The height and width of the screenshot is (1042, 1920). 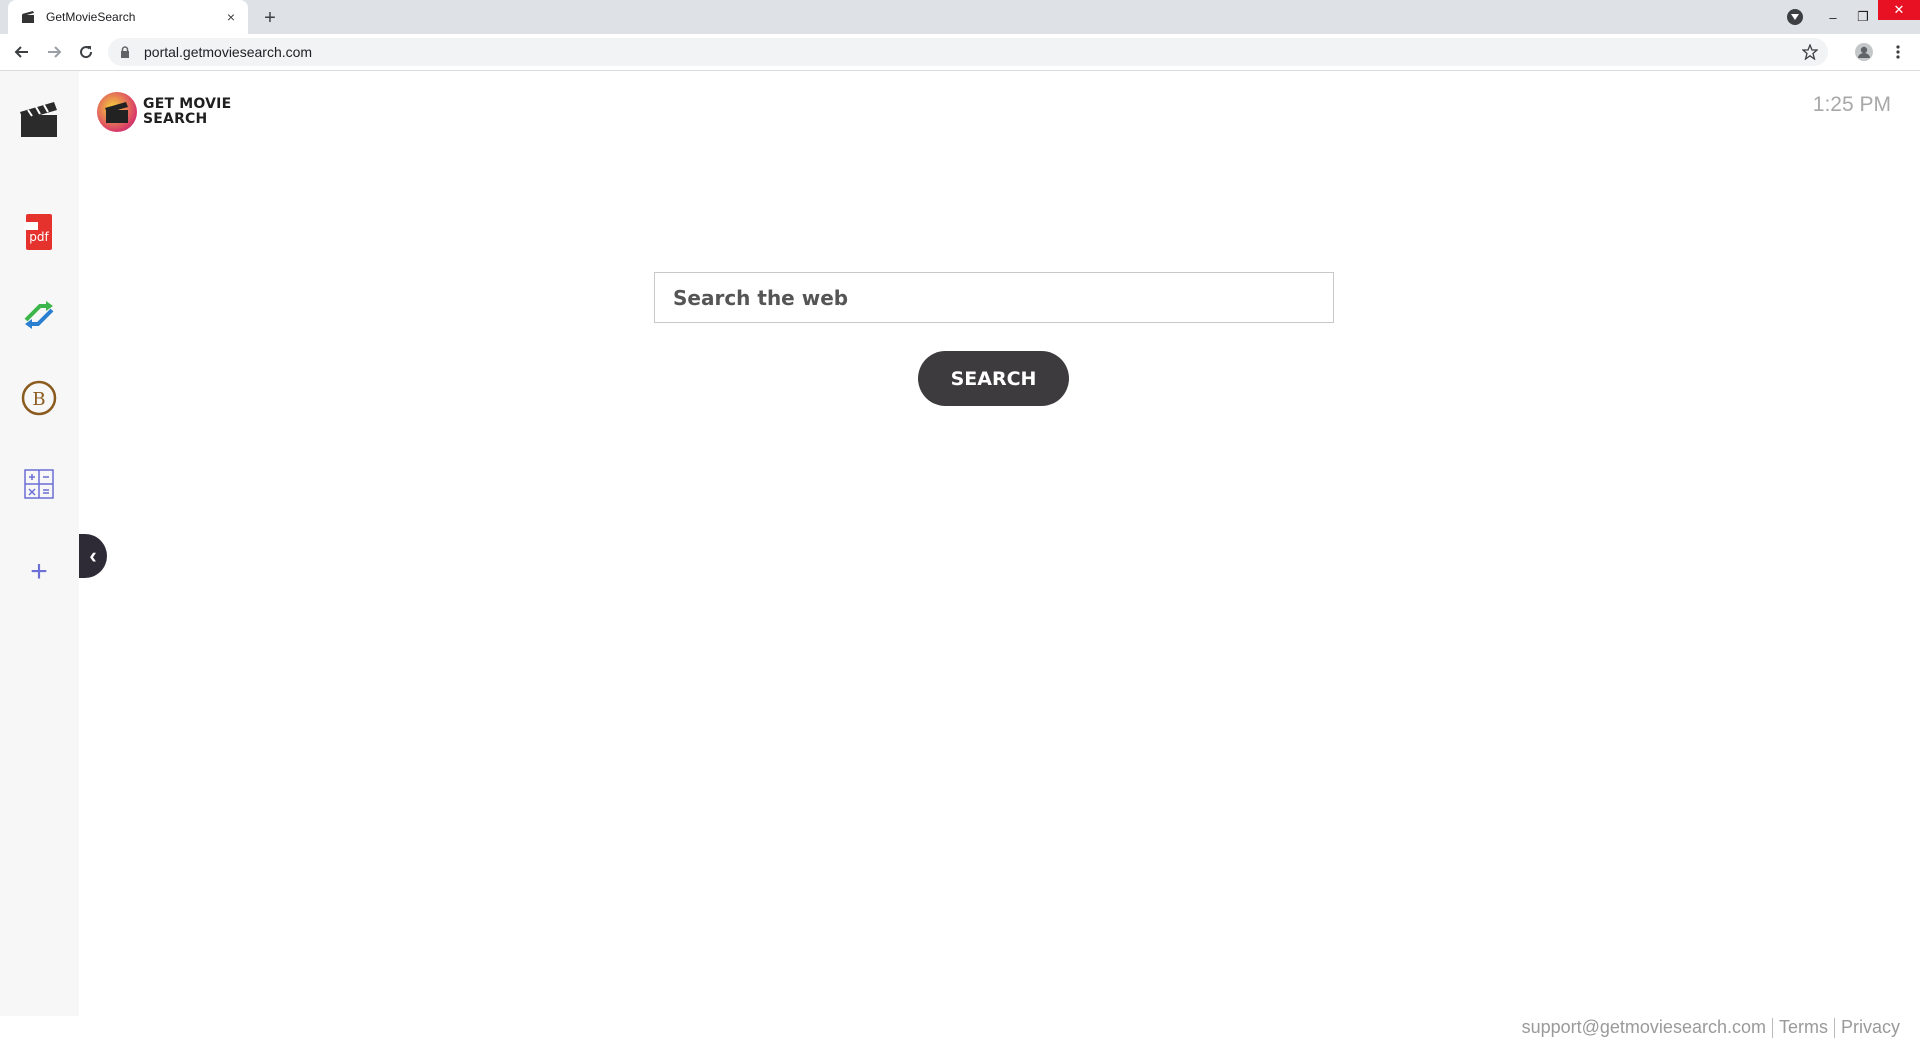 I want to click on sidebar: pdf B +, so click(x=39, y=543).